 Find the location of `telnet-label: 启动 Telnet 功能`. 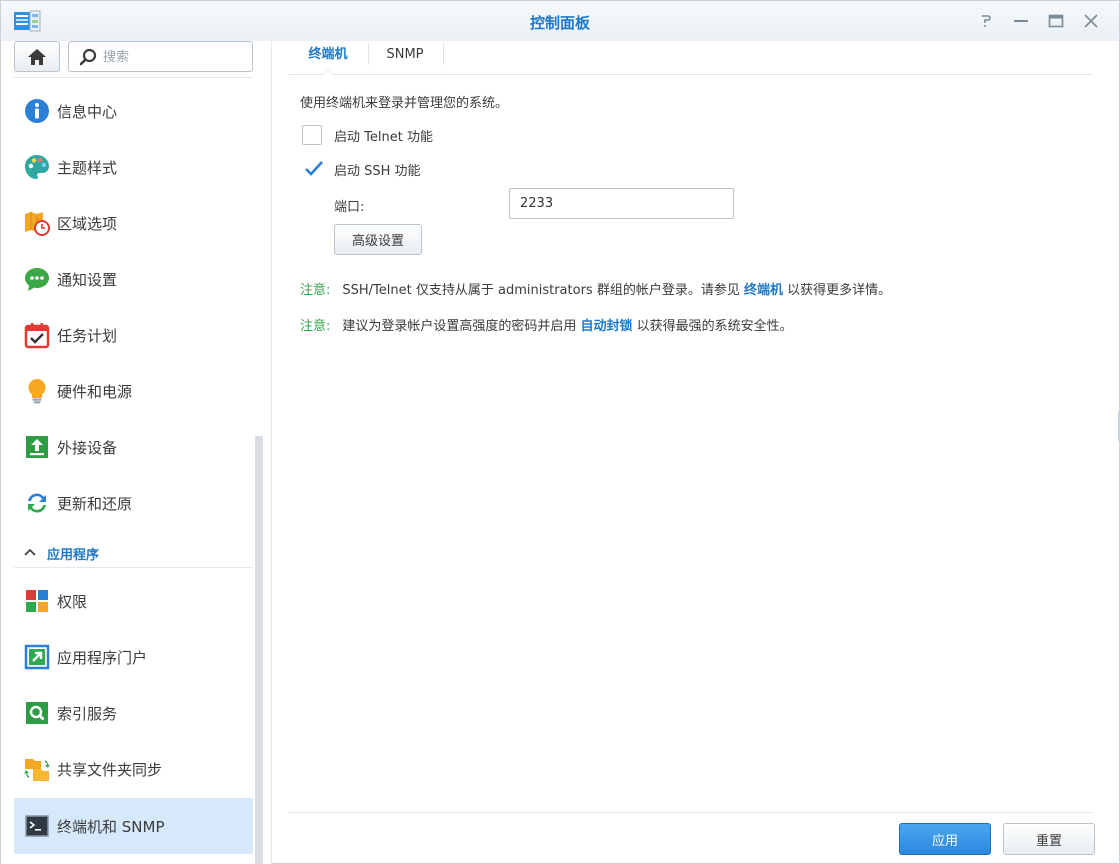

telnet-label: 启动 Telnet 功能 is located at coordinates (383, 137).